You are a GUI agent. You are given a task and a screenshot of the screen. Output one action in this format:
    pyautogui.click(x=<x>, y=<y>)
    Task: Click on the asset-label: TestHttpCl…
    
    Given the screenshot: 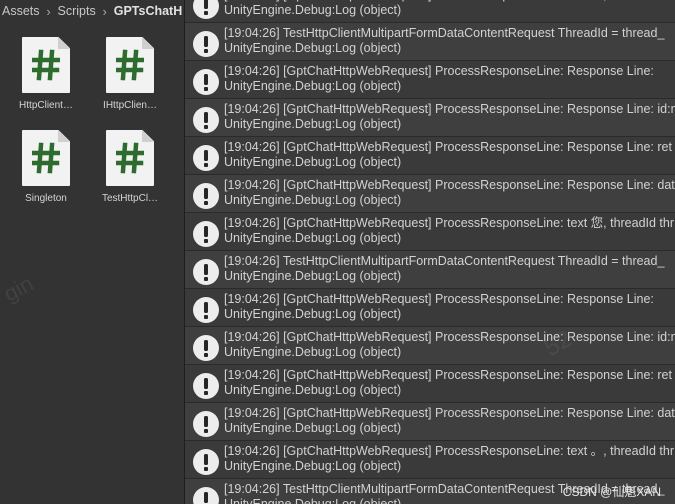 What is the action you would take?
    pyautogui.click(x=130, y=198)
    